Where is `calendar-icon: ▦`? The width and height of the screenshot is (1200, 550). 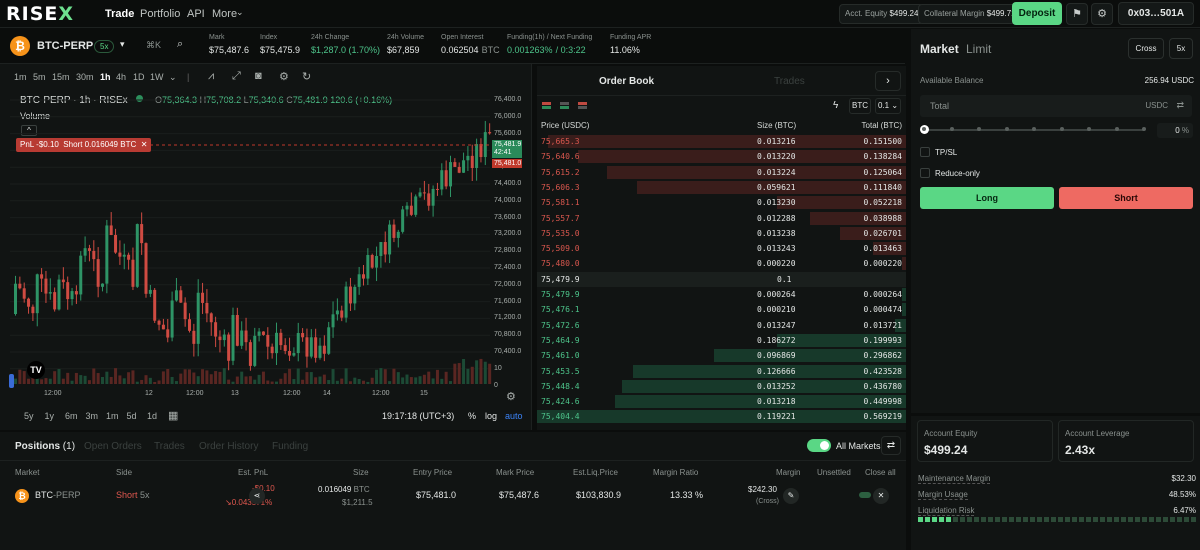
calendar-icon: ▦ is located at coordinates (173, 415).